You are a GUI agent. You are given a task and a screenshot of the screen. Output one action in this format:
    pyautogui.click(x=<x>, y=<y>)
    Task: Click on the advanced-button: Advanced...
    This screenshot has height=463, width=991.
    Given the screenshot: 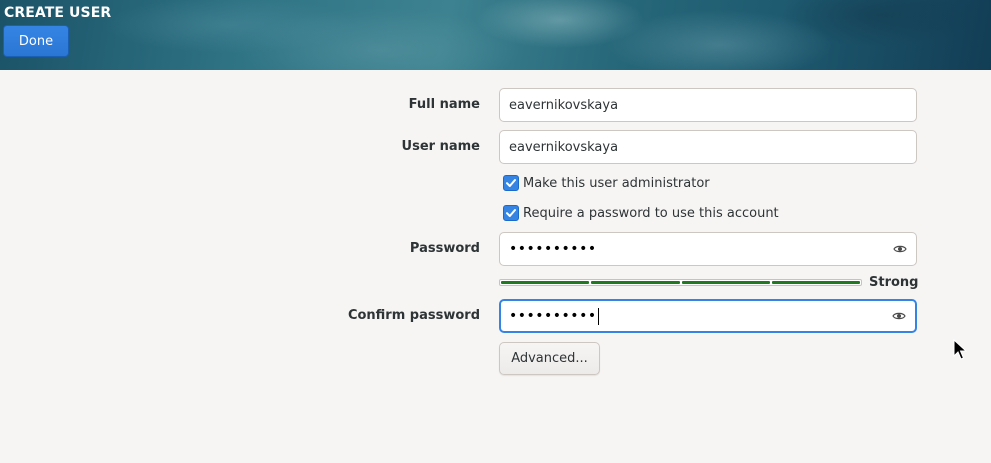 What is the action you would take?
    pyautogui.click(x=549, y=358)
    